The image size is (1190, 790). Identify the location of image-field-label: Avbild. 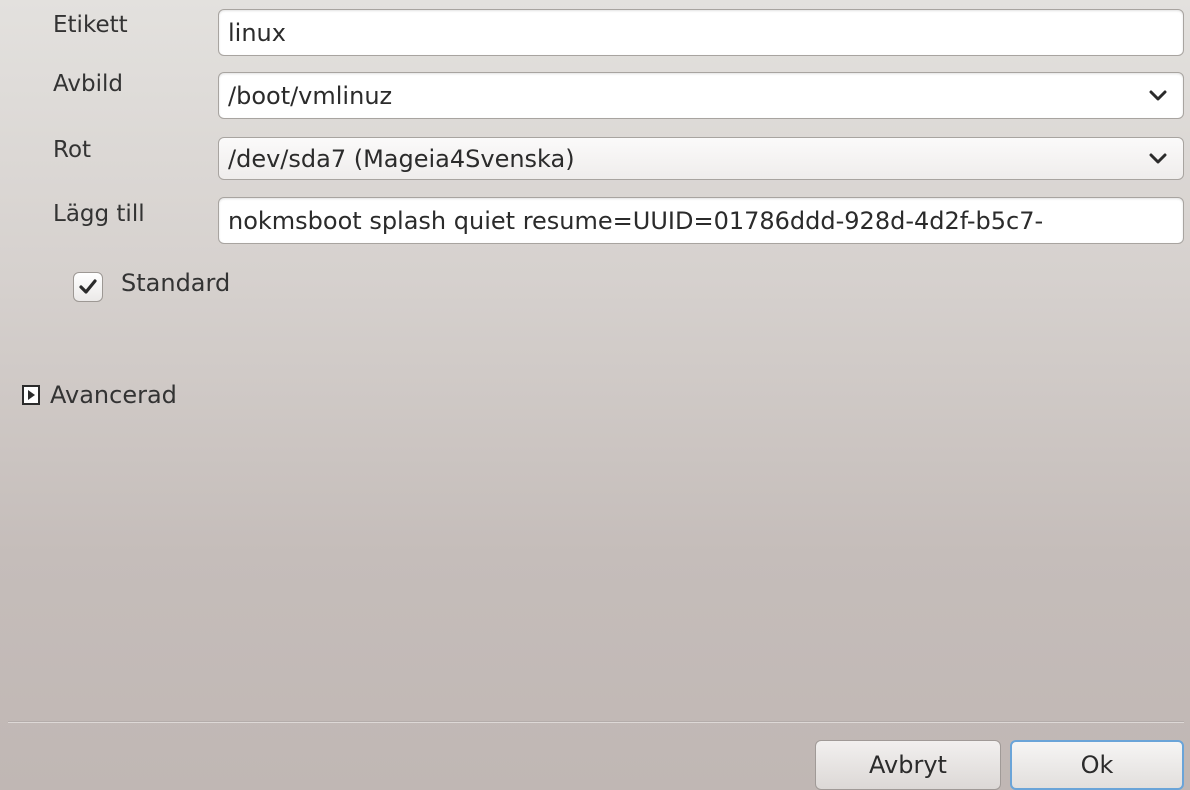
(88, 84).